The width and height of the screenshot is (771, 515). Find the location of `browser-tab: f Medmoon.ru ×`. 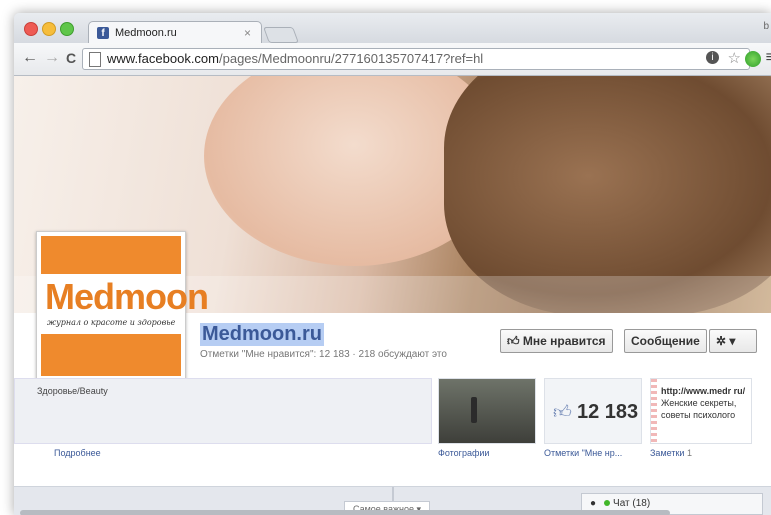

browser-tab: f Medmoon.ru × is located at coordinates (175, 32).